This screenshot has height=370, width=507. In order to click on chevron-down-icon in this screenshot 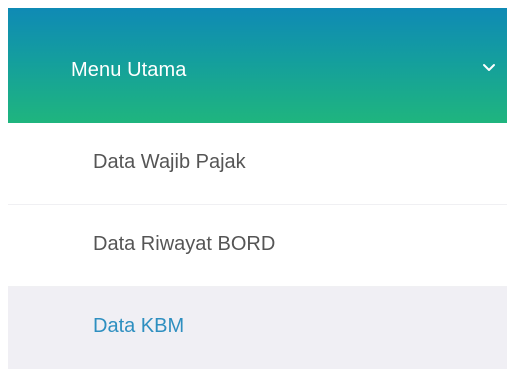, I will do `click(489, 67)`.